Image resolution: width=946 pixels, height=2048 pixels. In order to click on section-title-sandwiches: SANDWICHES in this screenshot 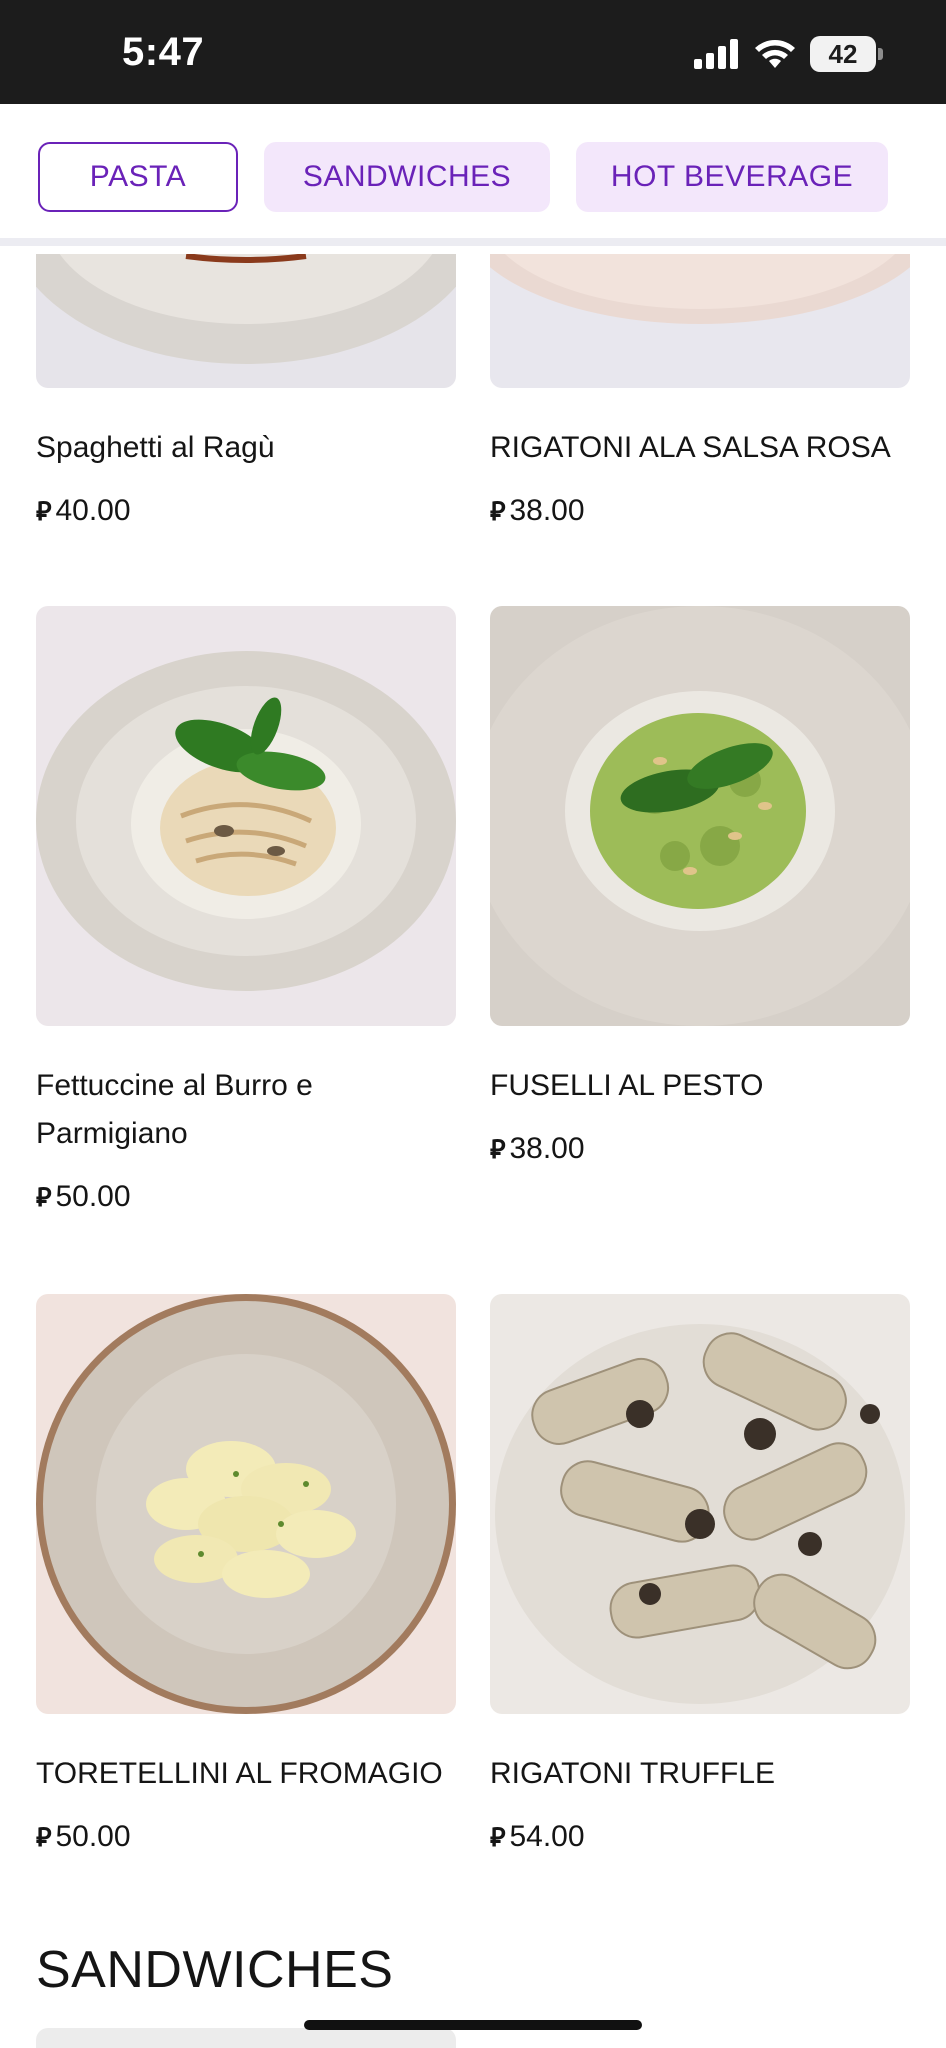, I will do `click(215, 1970)`.